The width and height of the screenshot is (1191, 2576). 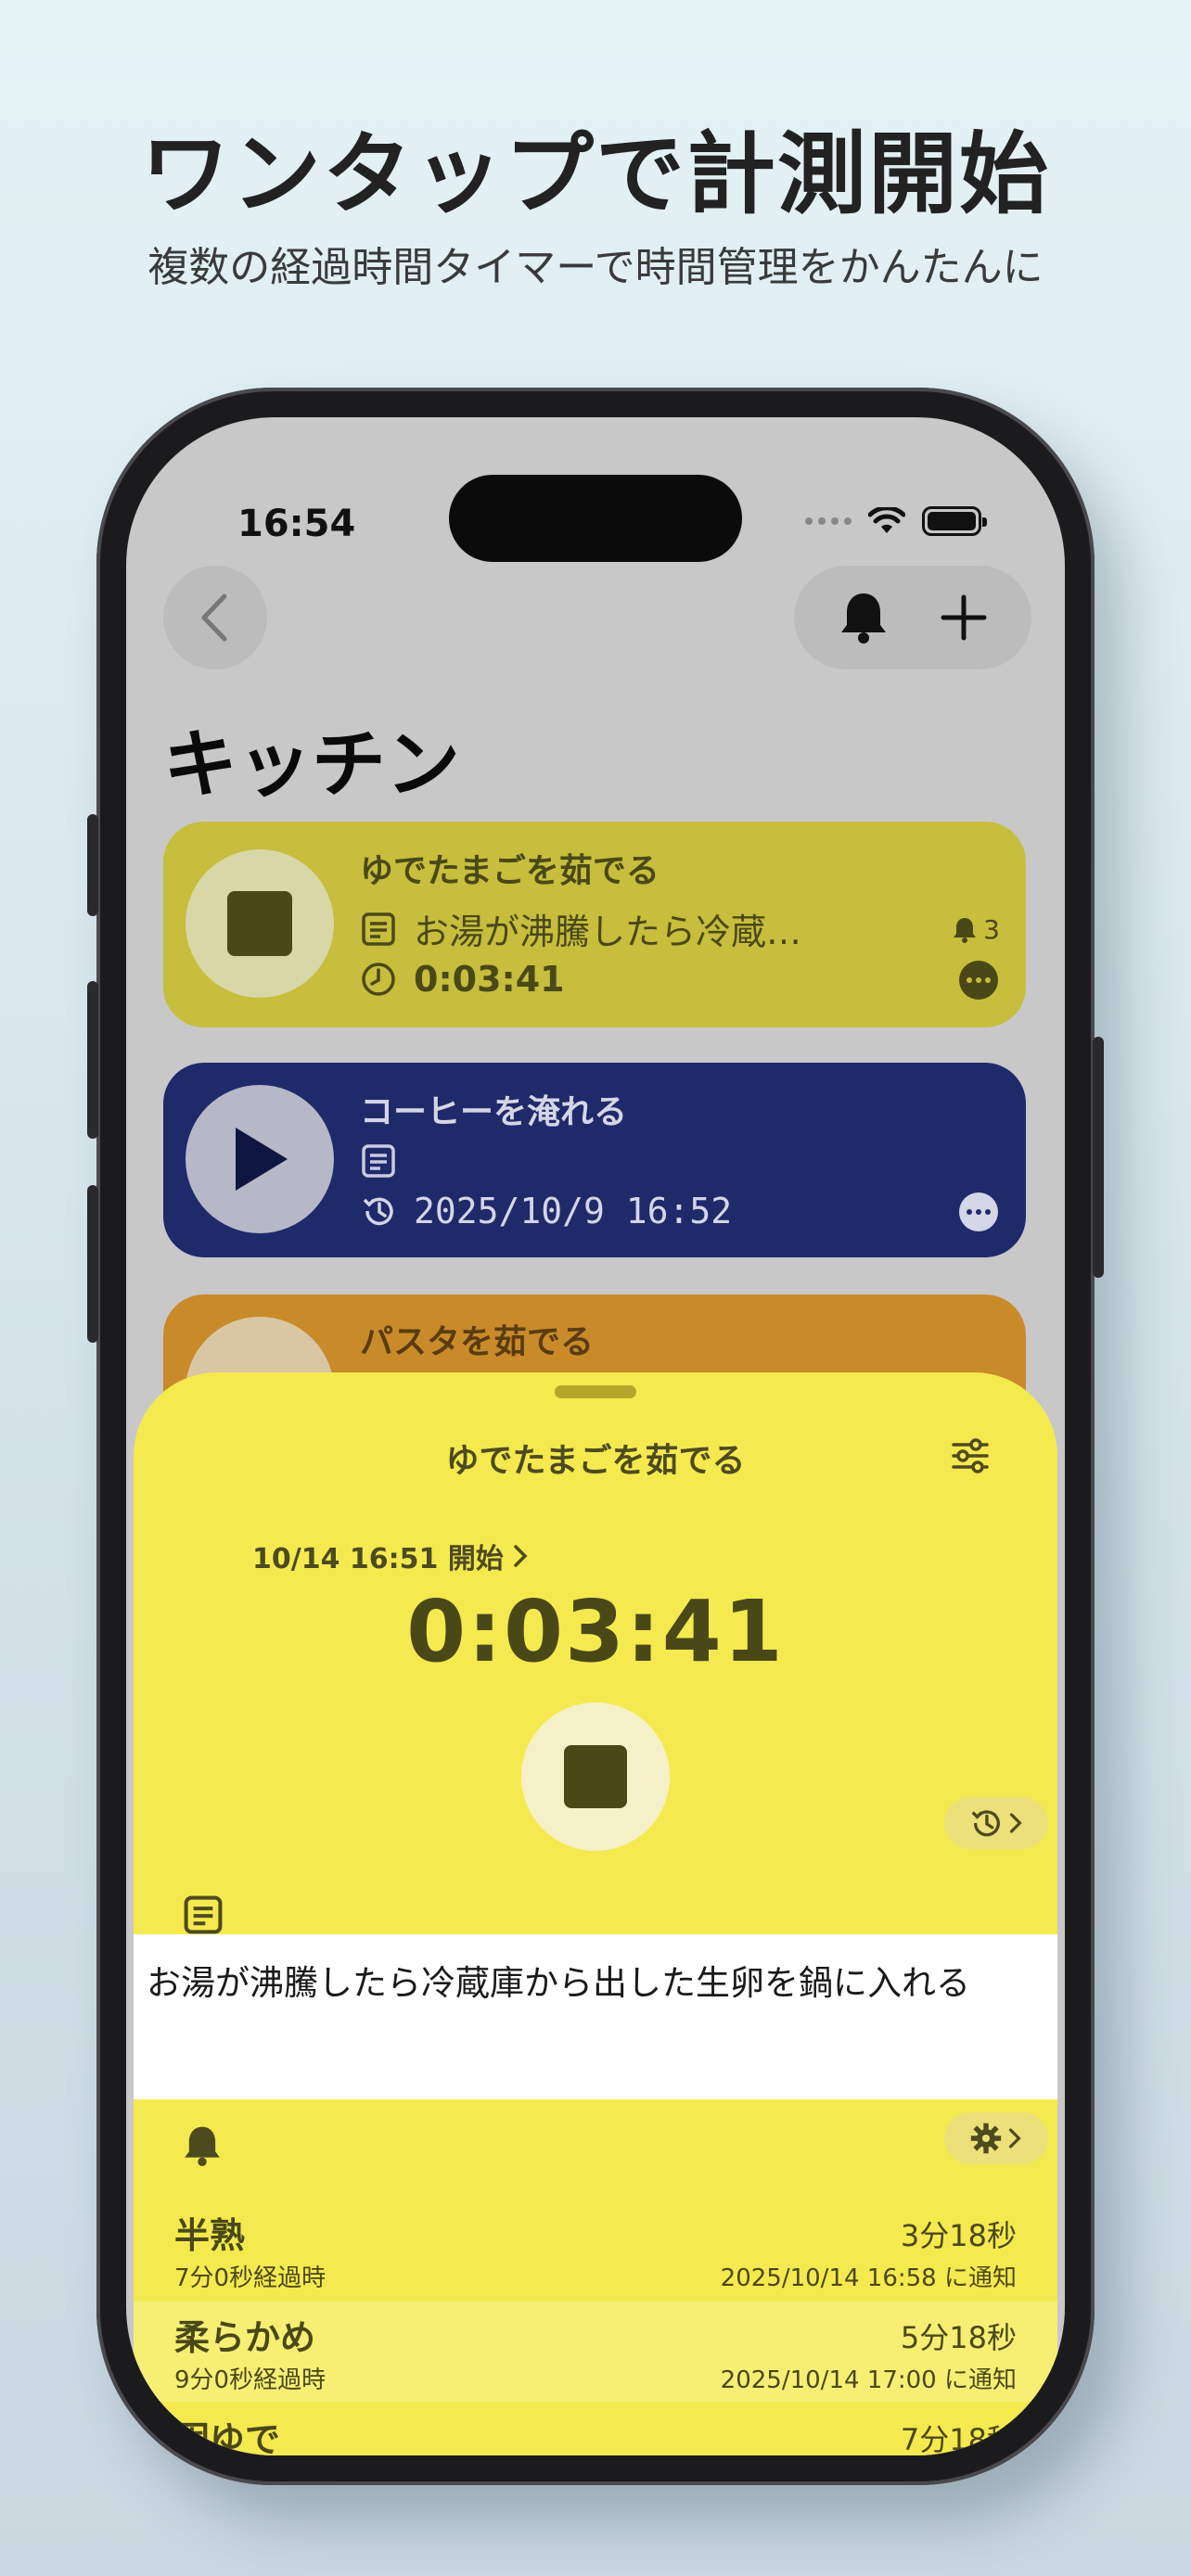 What do you see at coordinates (245, 2338) in the screenshot?
I see `notification-name: 柔らかめ` at bounding box center [245, 2338].